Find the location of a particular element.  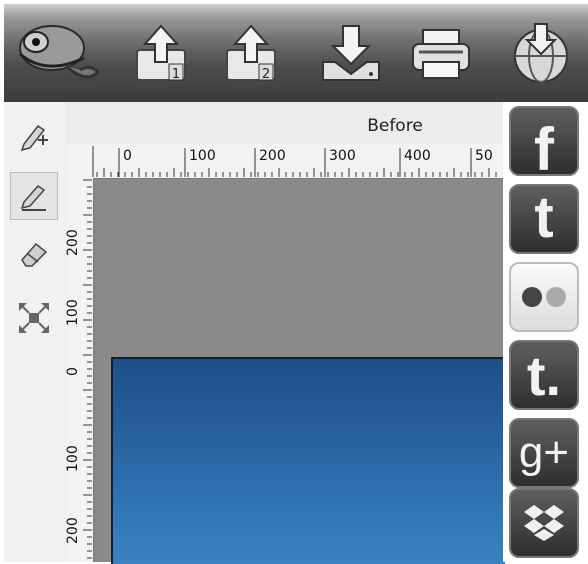

vertical-ruler: 200 100 0 100 200 is located at coordinates (79, 370).